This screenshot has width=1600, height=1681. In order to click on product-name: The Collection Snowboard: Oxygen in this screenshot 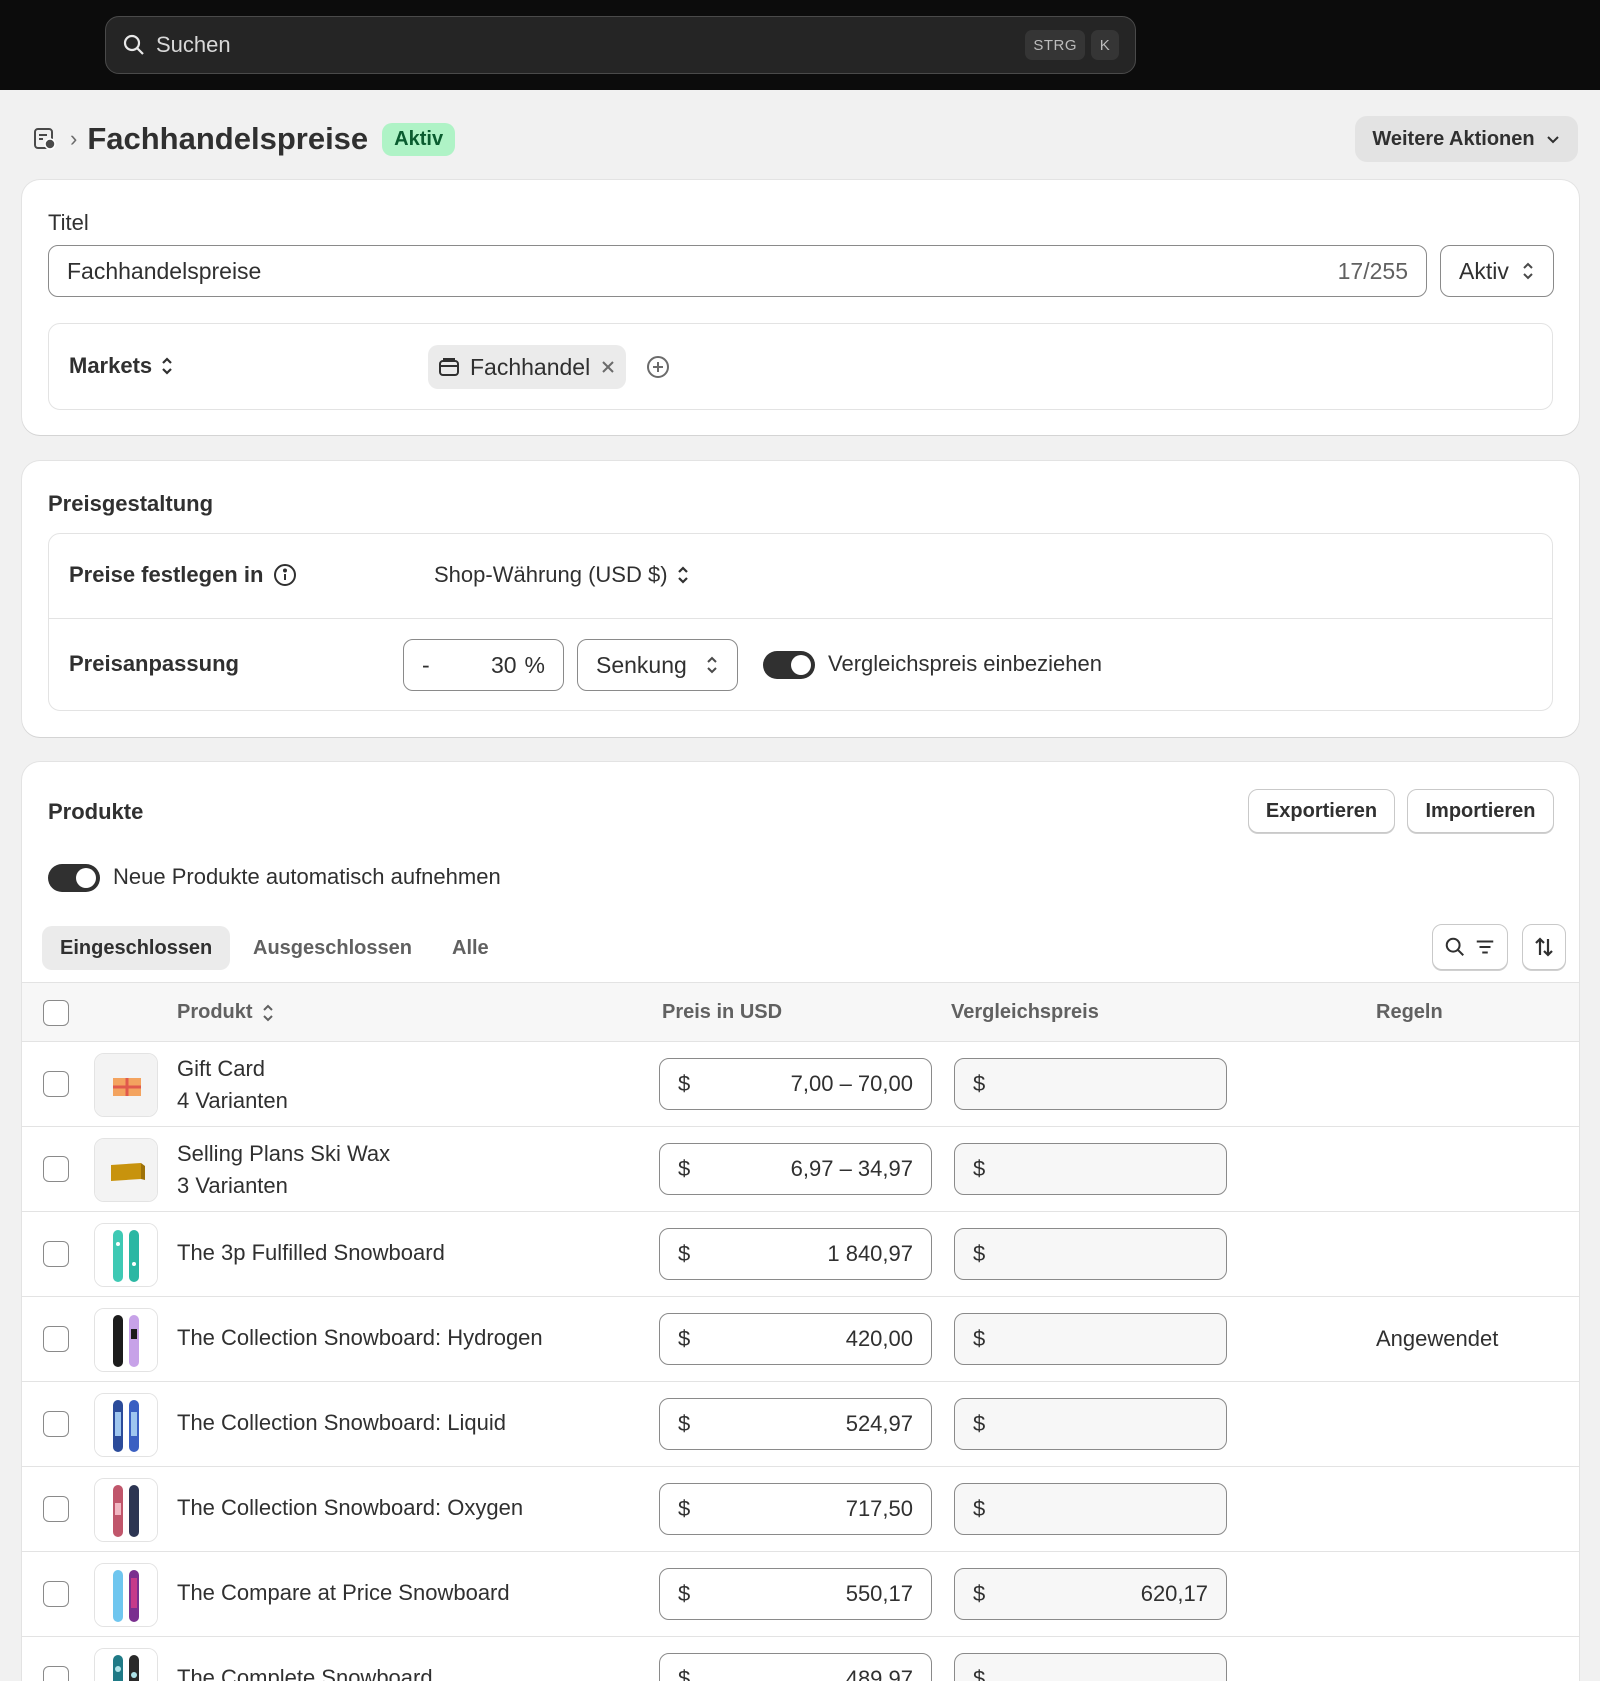, I will do `click(350, 1508)`.